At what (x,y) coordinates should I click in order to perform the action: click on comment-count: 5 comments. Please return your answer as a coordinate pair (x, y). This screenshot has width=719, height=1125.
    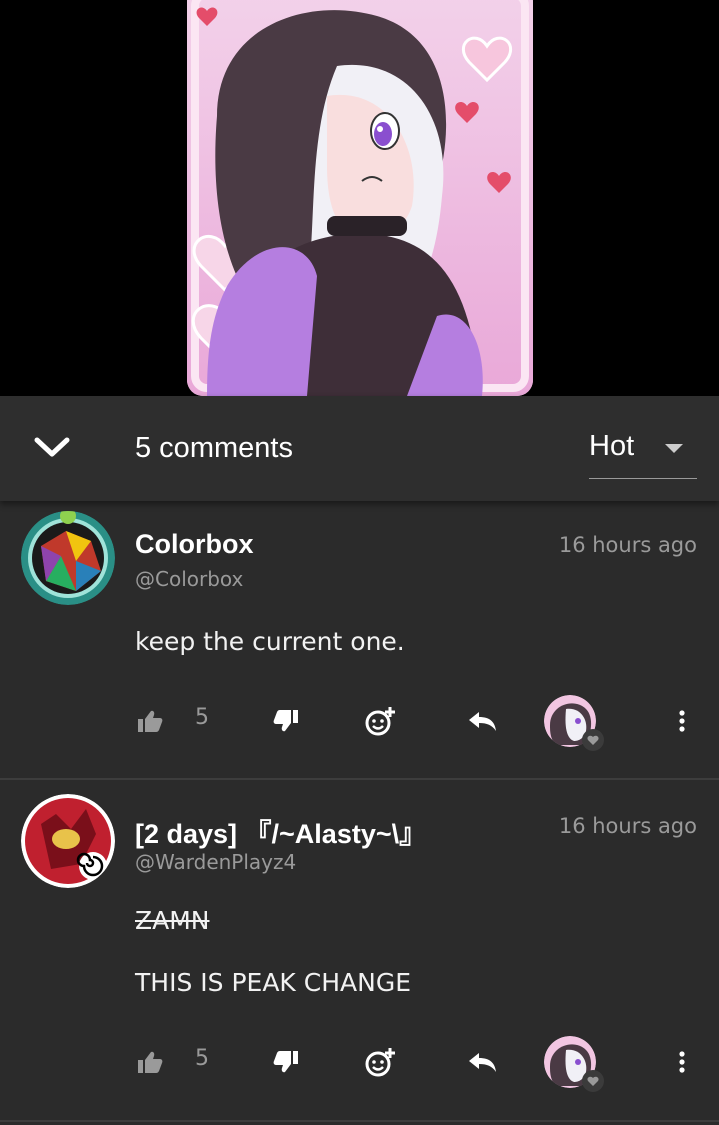
    Looking at the image, I should click on (214, 448).